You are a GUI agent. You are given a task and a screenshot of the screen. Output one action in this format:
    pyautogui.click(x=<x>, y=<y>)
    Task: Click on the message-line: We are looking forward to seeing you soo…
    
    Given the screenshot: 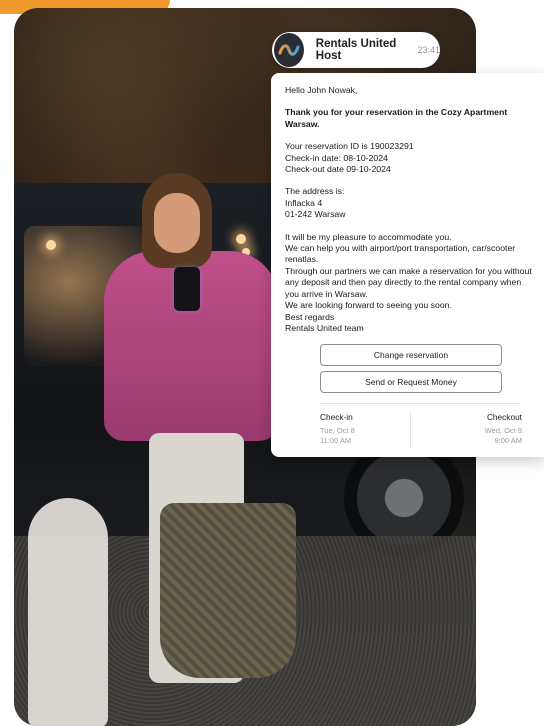 What is the action you would take?
    pyautogui.click(x=368, y=305)
    